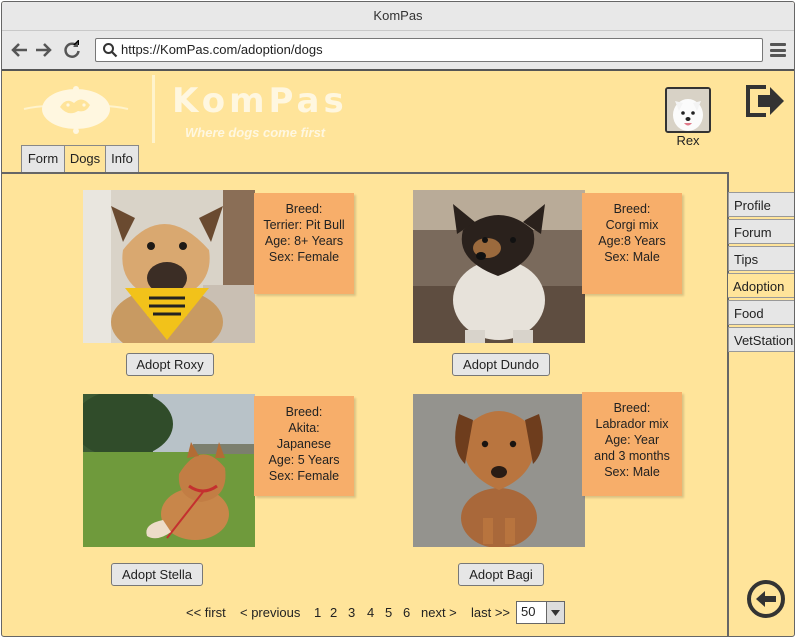 This screenshot has height=637, width=795. Describe the element at coordinates (499, 266) in the screenshot. I see `dog-photo-dundo` at that location.